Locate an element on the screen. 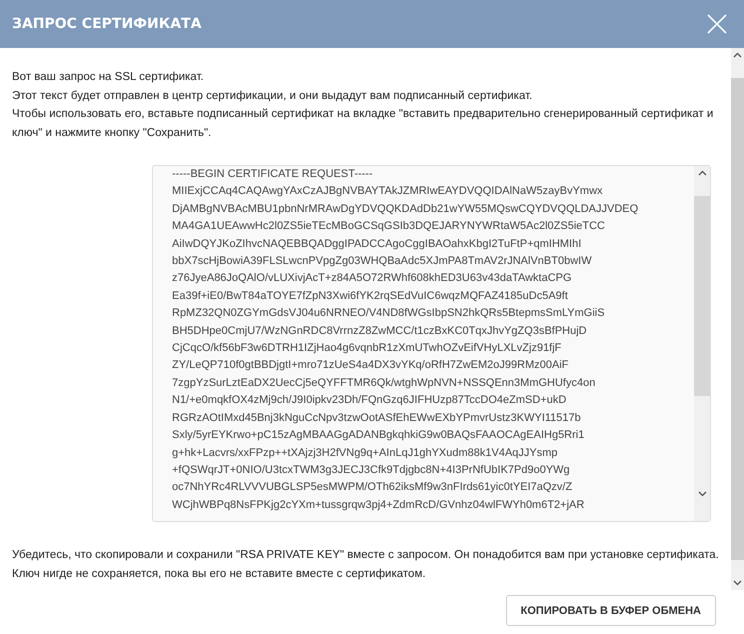  notice-text: Ключ нигде не сохраняется, пока вы его не вставите вместе с сертификатом. is located at coordinates (219, 574).